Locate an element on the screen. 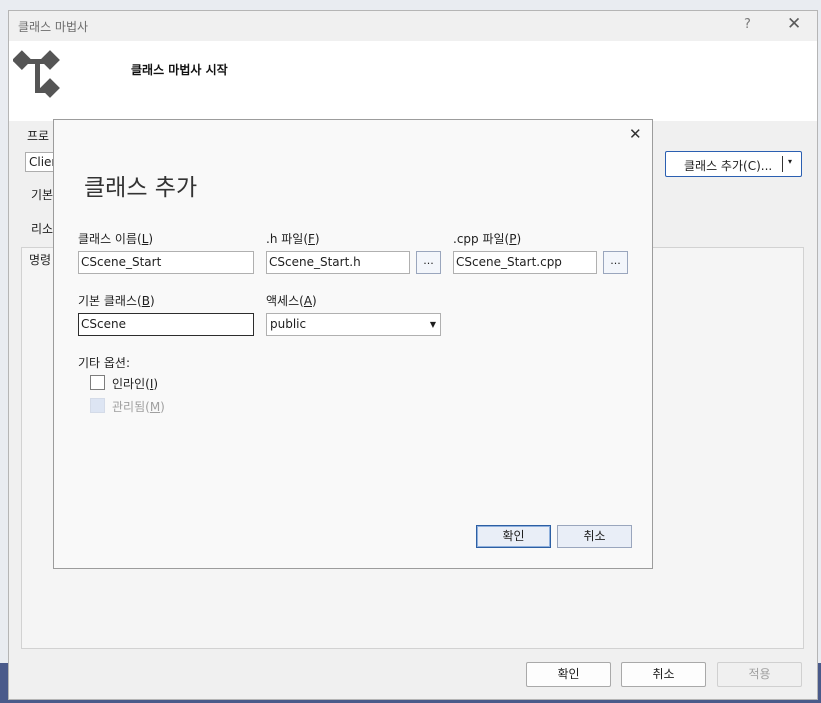  dialog-ok-button: 확인 is located at coordinates (513, 536).